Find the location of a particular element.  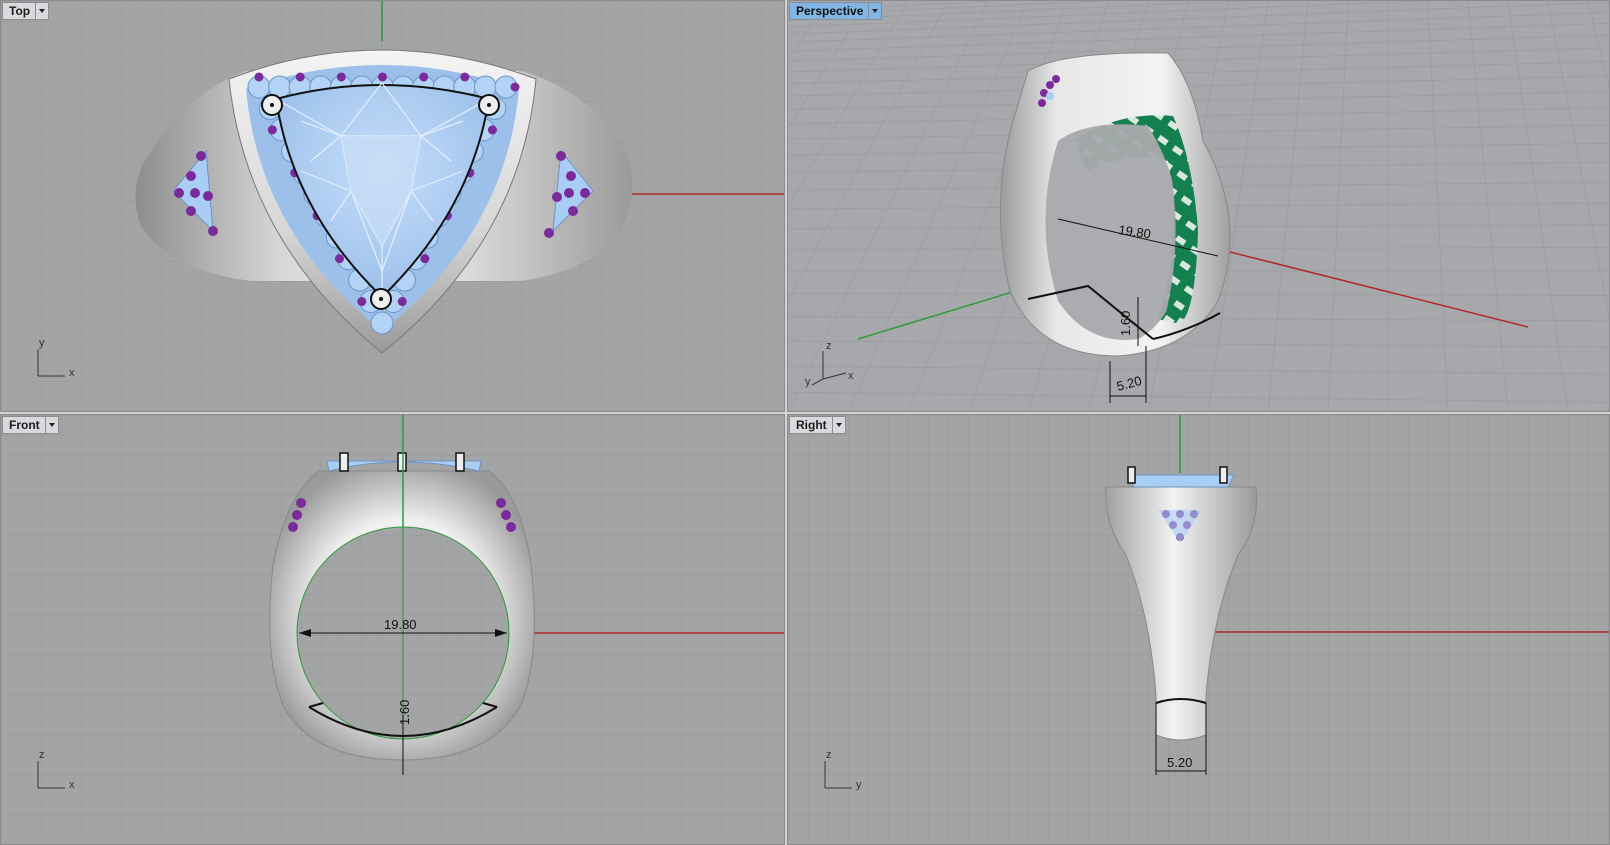

tab-top-viewport: Top is located at coordinates (26, 11).